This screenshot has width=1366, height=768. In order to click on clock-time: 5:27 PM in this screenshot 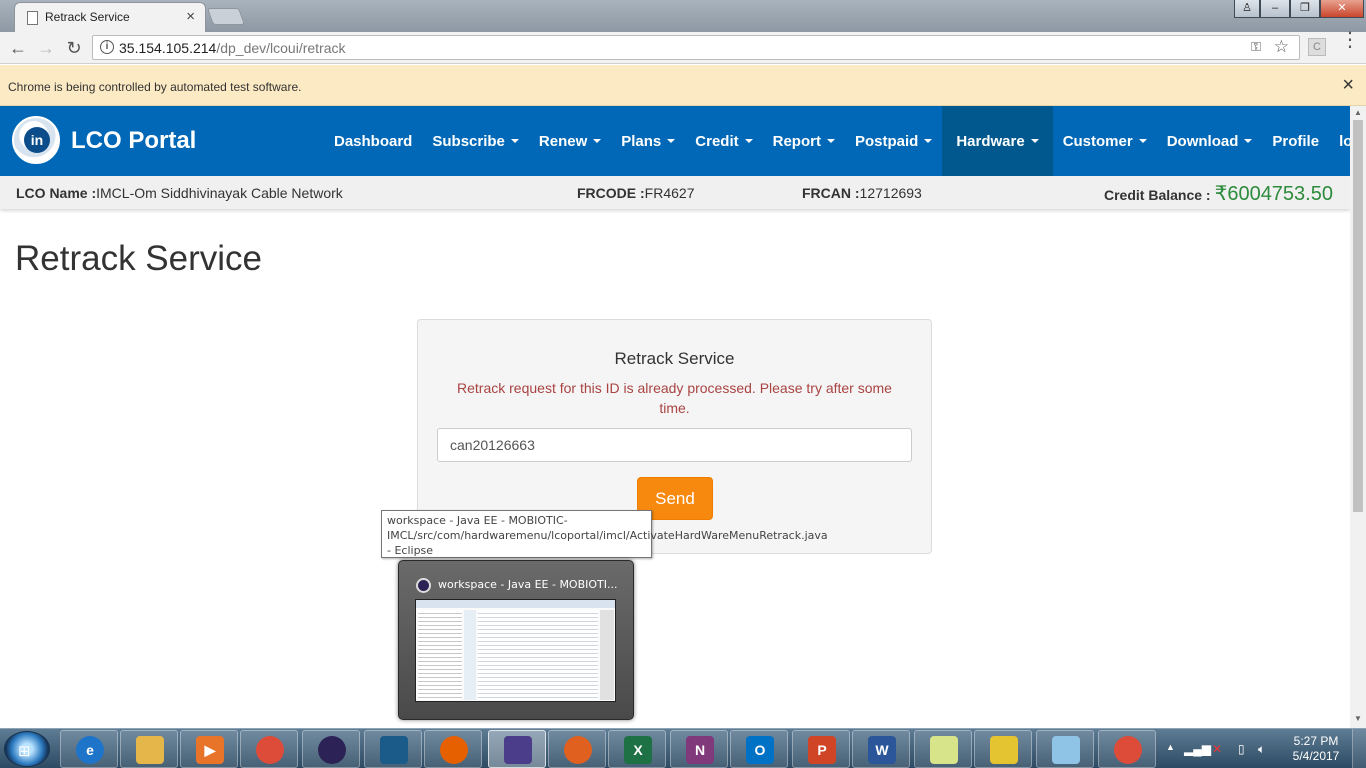, I will do `click(1316, 741)`.